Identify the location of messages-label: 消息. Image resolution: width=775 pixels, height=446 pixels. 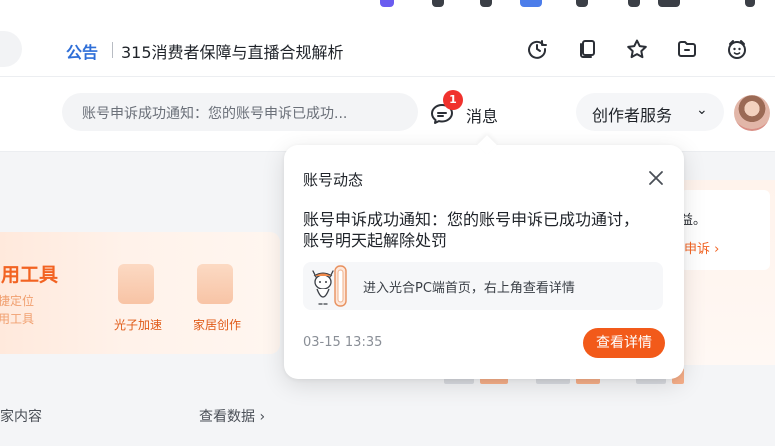
(482, 116).